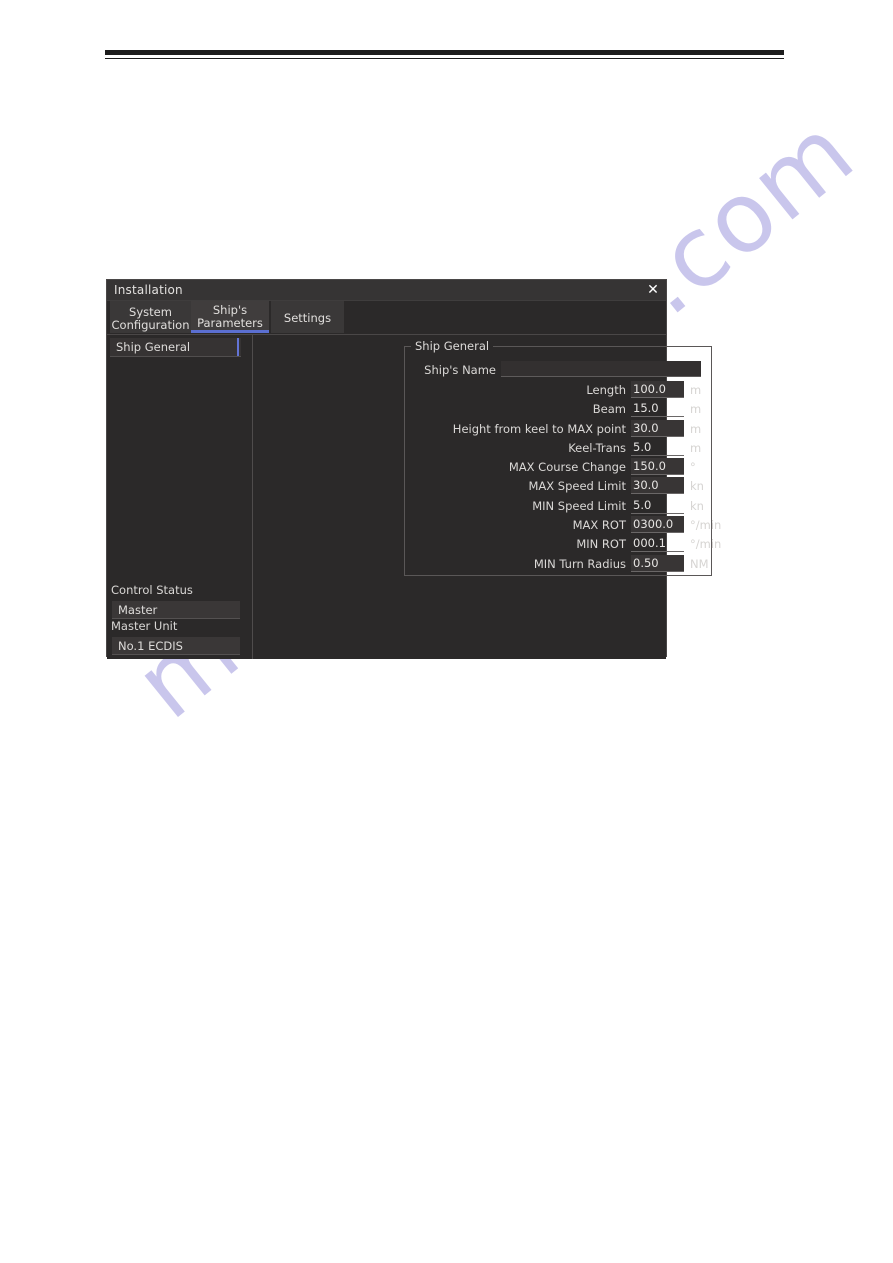 This screenshot has height=1263, width=893. Describe the element at coordinates (150, 324) in the screenshot. I see `tab-system-configuration-line2: Configuration` at that location.